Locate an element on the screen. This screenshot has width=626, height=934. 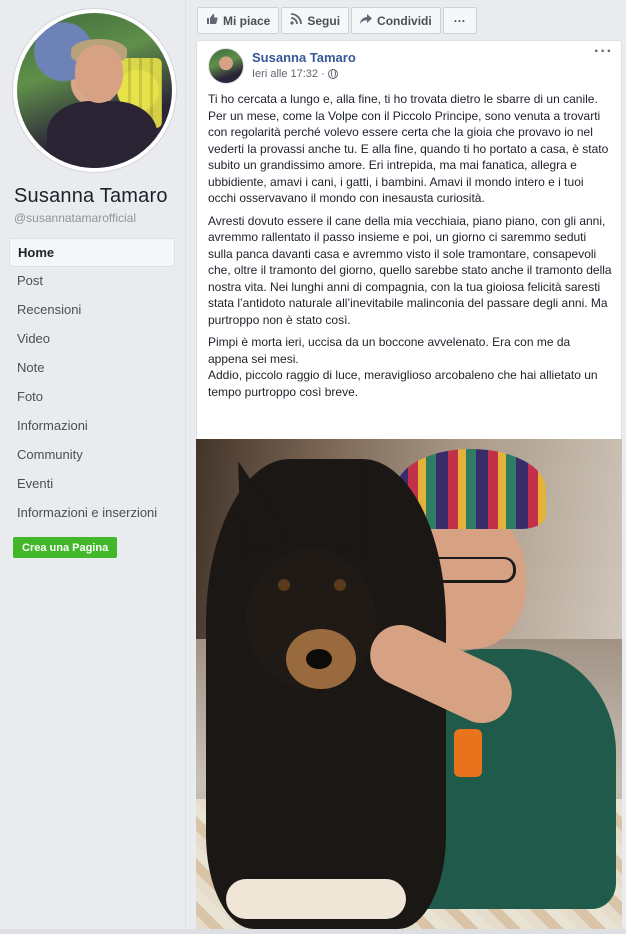
share-button: Condividi is located at coordinates (396, 20).